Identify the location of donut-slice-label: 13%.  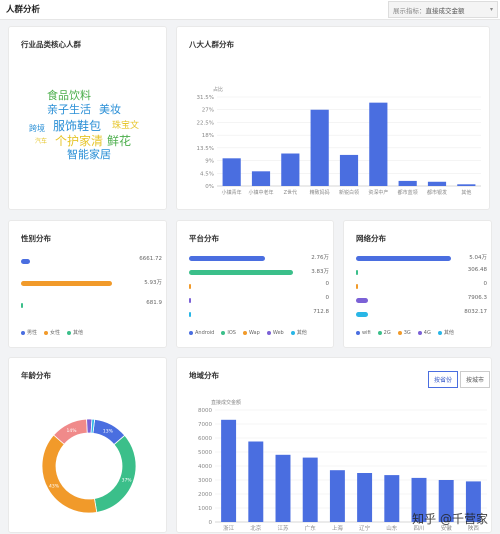
(108, 432).